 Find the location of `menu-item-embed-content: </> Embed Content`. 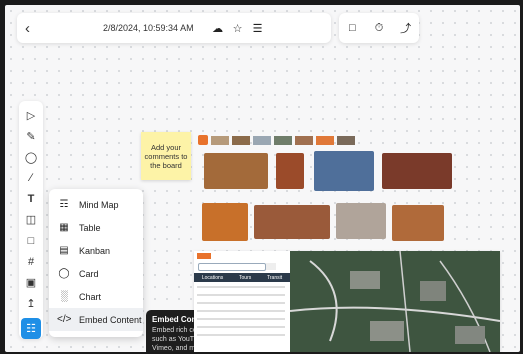

menu-item-embed-content: </> Embed Content is located at coordinates (96, 319).